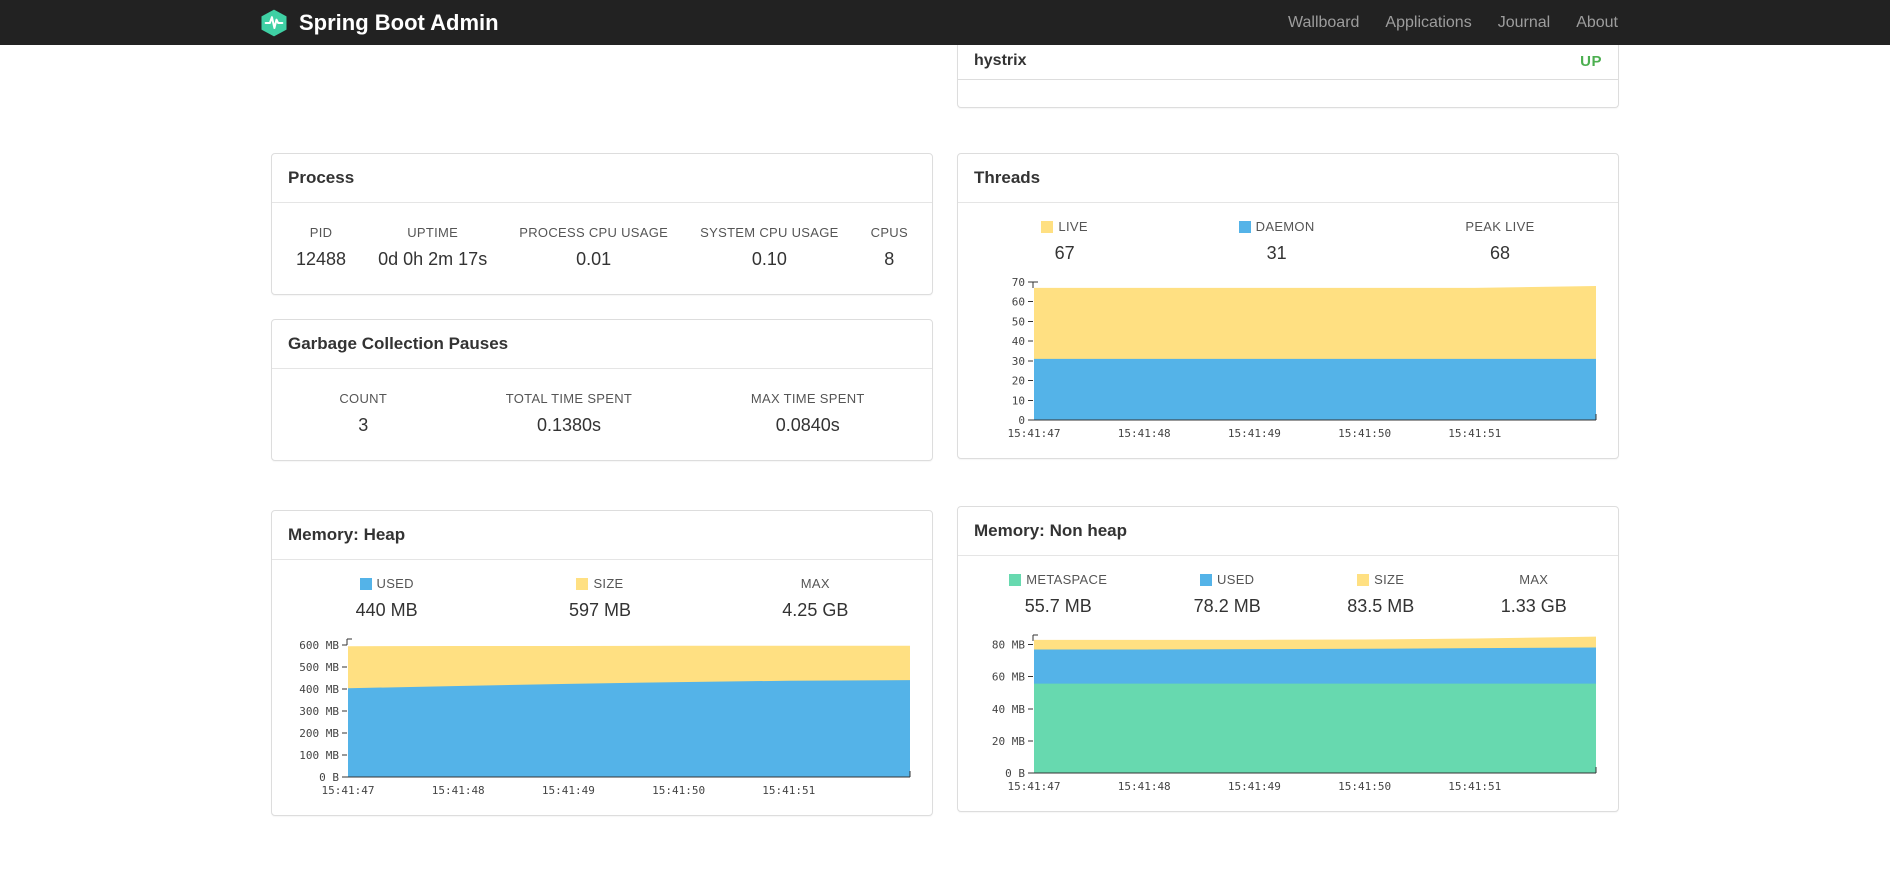  Describe the element at coordinates (1008, 677) in the screenshot. I see `svg-text: 60 MB` at that location.